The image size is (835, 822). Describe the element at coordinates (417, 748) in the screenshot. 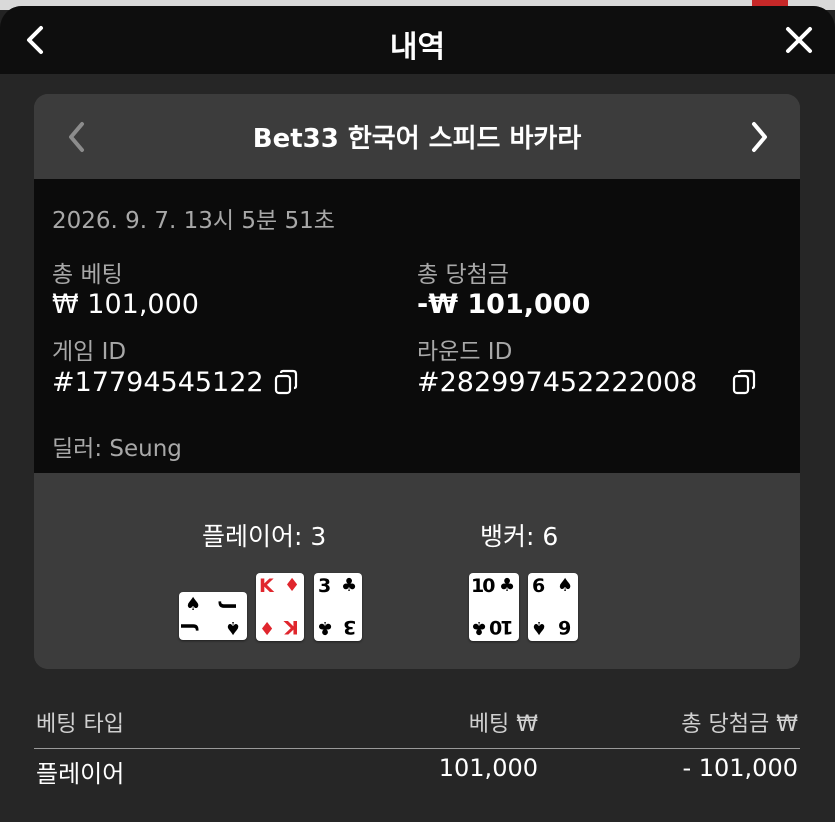

I see `table-divider` at that location.